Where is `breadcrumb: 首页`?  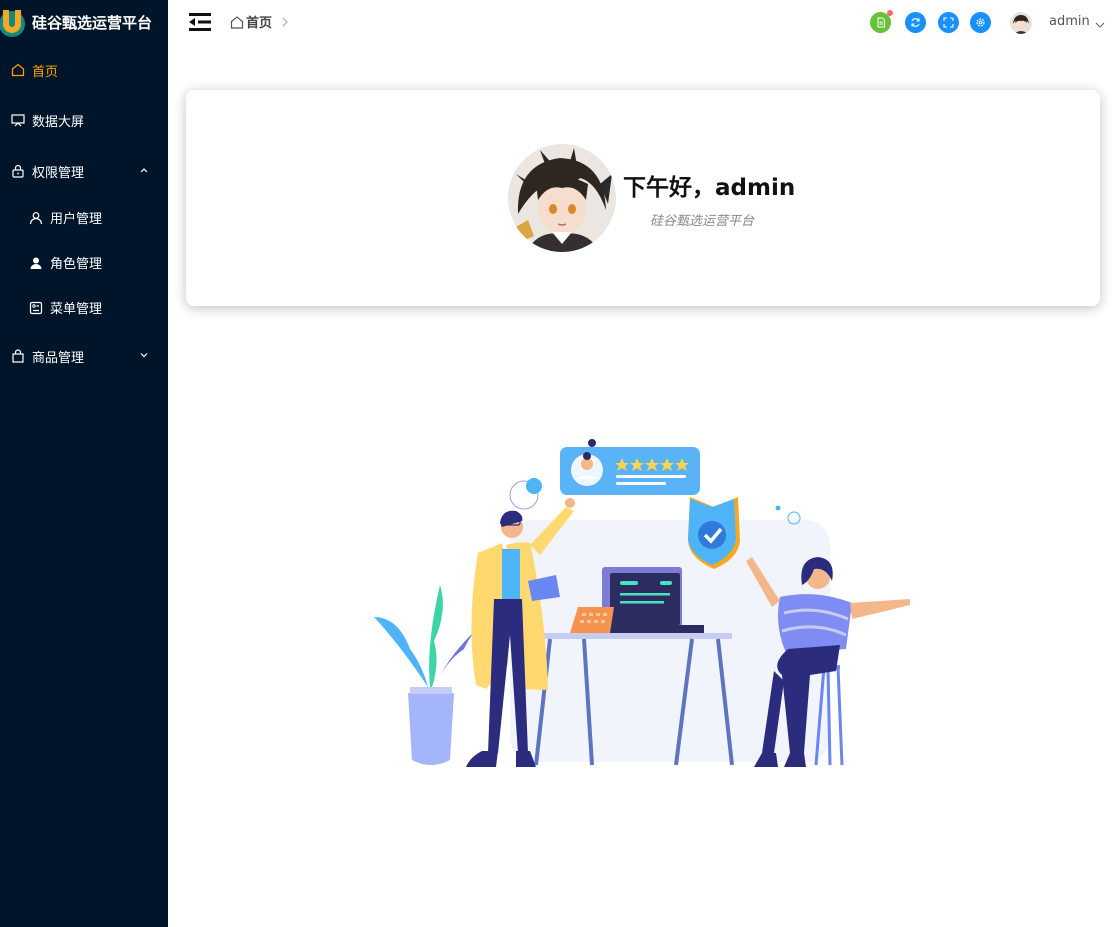 breadcrumb: 首页 is located at coordinates (260, 21).